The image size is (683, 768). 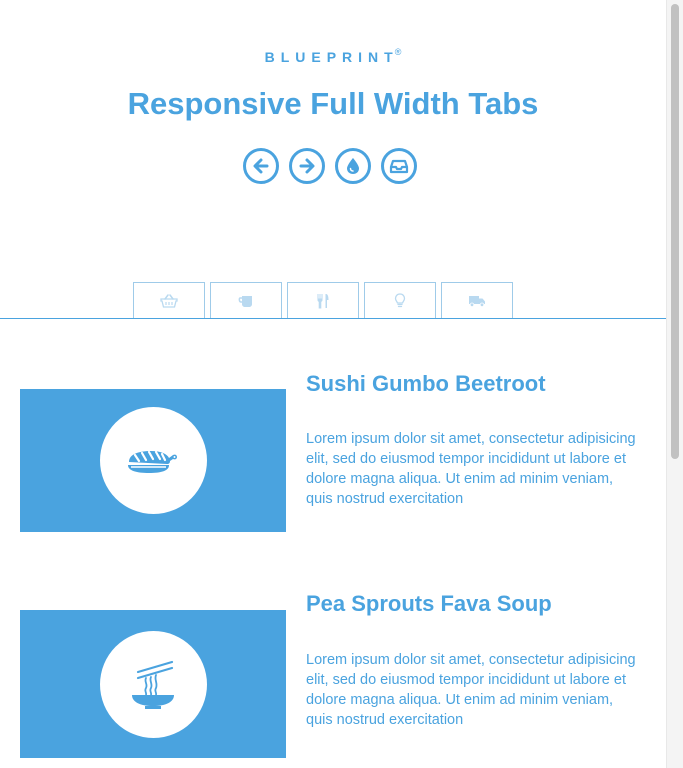 I want to click on tab-cutlery, so click(x=323, y=300).